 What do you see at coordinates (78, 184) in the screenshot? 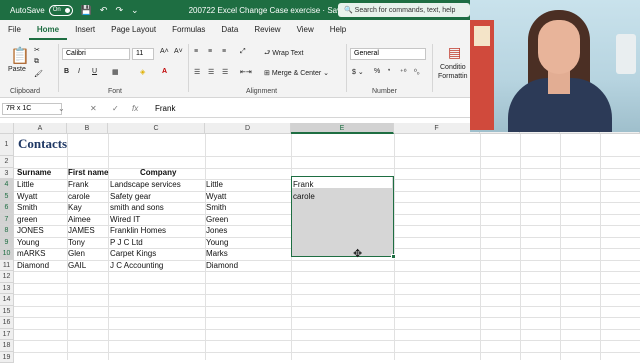
I see `cell-first-name: Frank` at bounding box center [78, 184].